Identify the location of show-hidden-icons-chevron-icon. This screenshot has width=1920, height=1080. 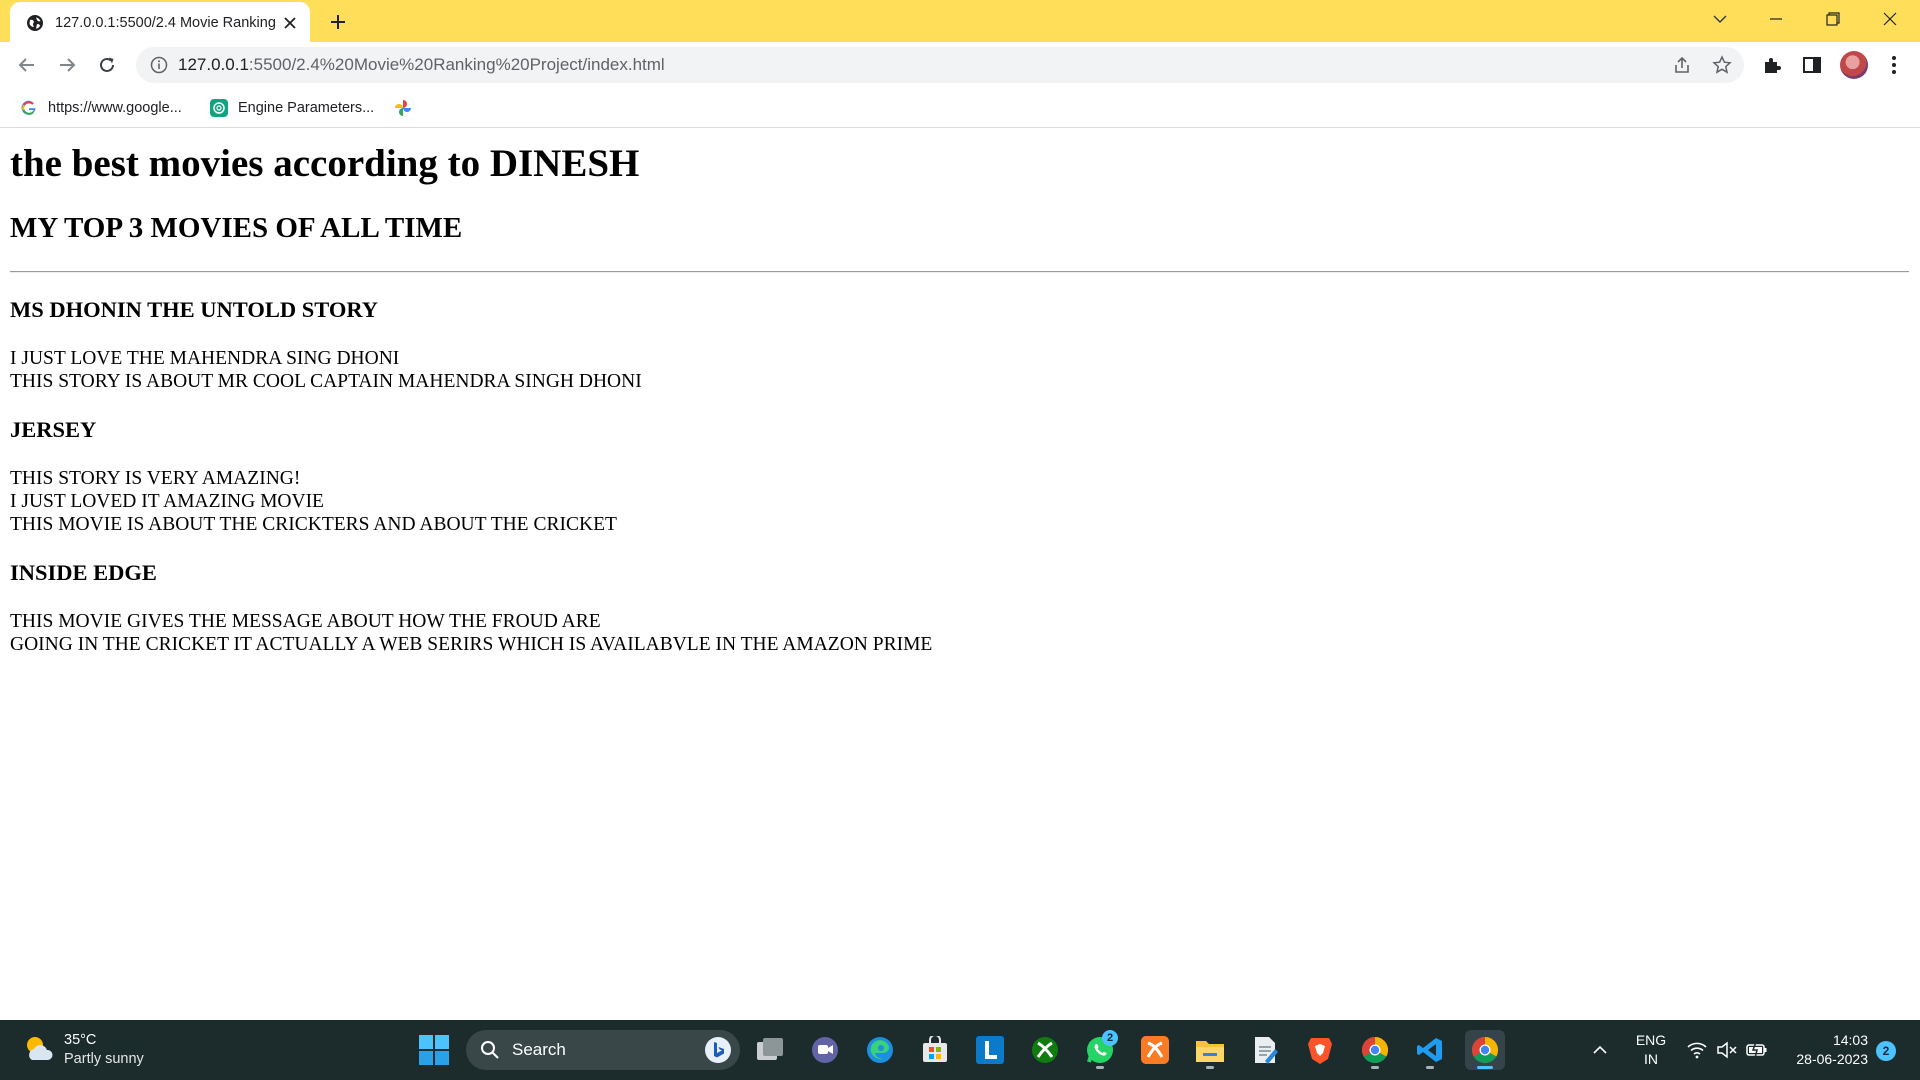
(1600, 1050).